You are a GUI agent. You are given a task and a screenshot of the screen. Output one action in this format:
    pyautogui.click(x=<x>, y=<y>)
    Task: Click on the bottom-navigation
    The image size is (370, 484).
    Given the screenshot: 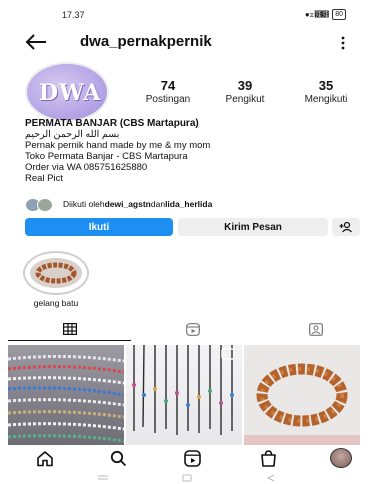 What is the action you would take?
    pyautogui.click(x=185, y=458)
    